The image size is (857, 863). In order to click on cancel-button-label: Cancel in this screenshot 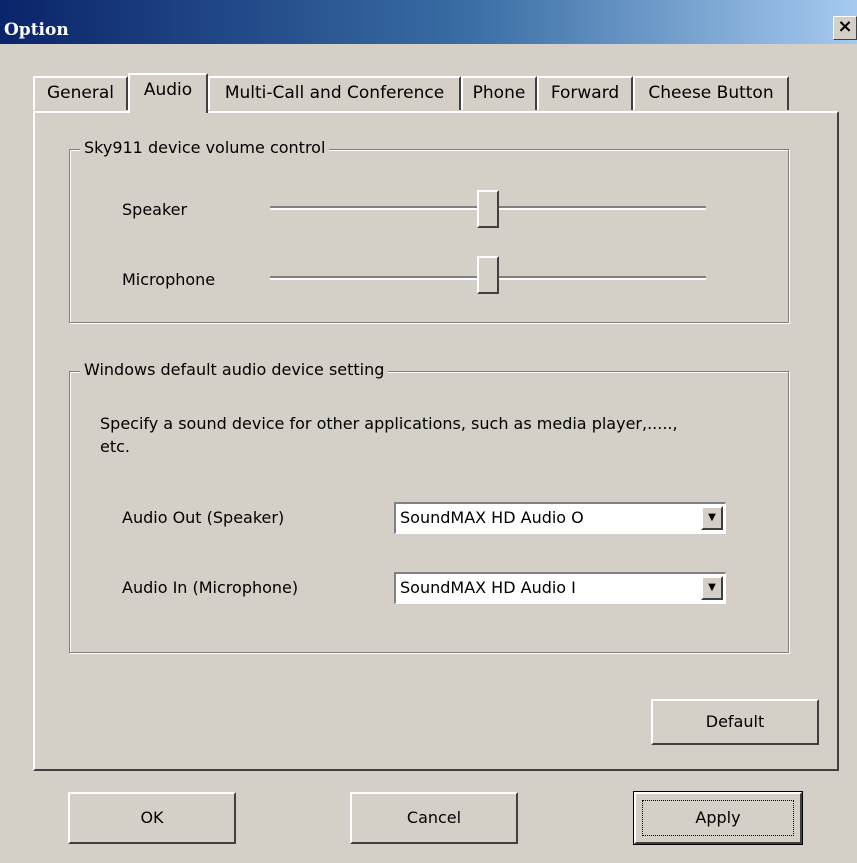, I will do `click(434, 817)`.